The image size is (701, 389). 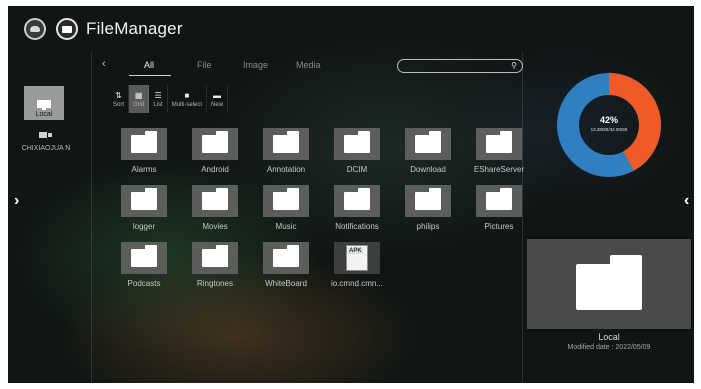 What do you see at coordinates (215, 283) in the screenshot?
I see `item-name: Ringtones` at bounding box center [215, 283].